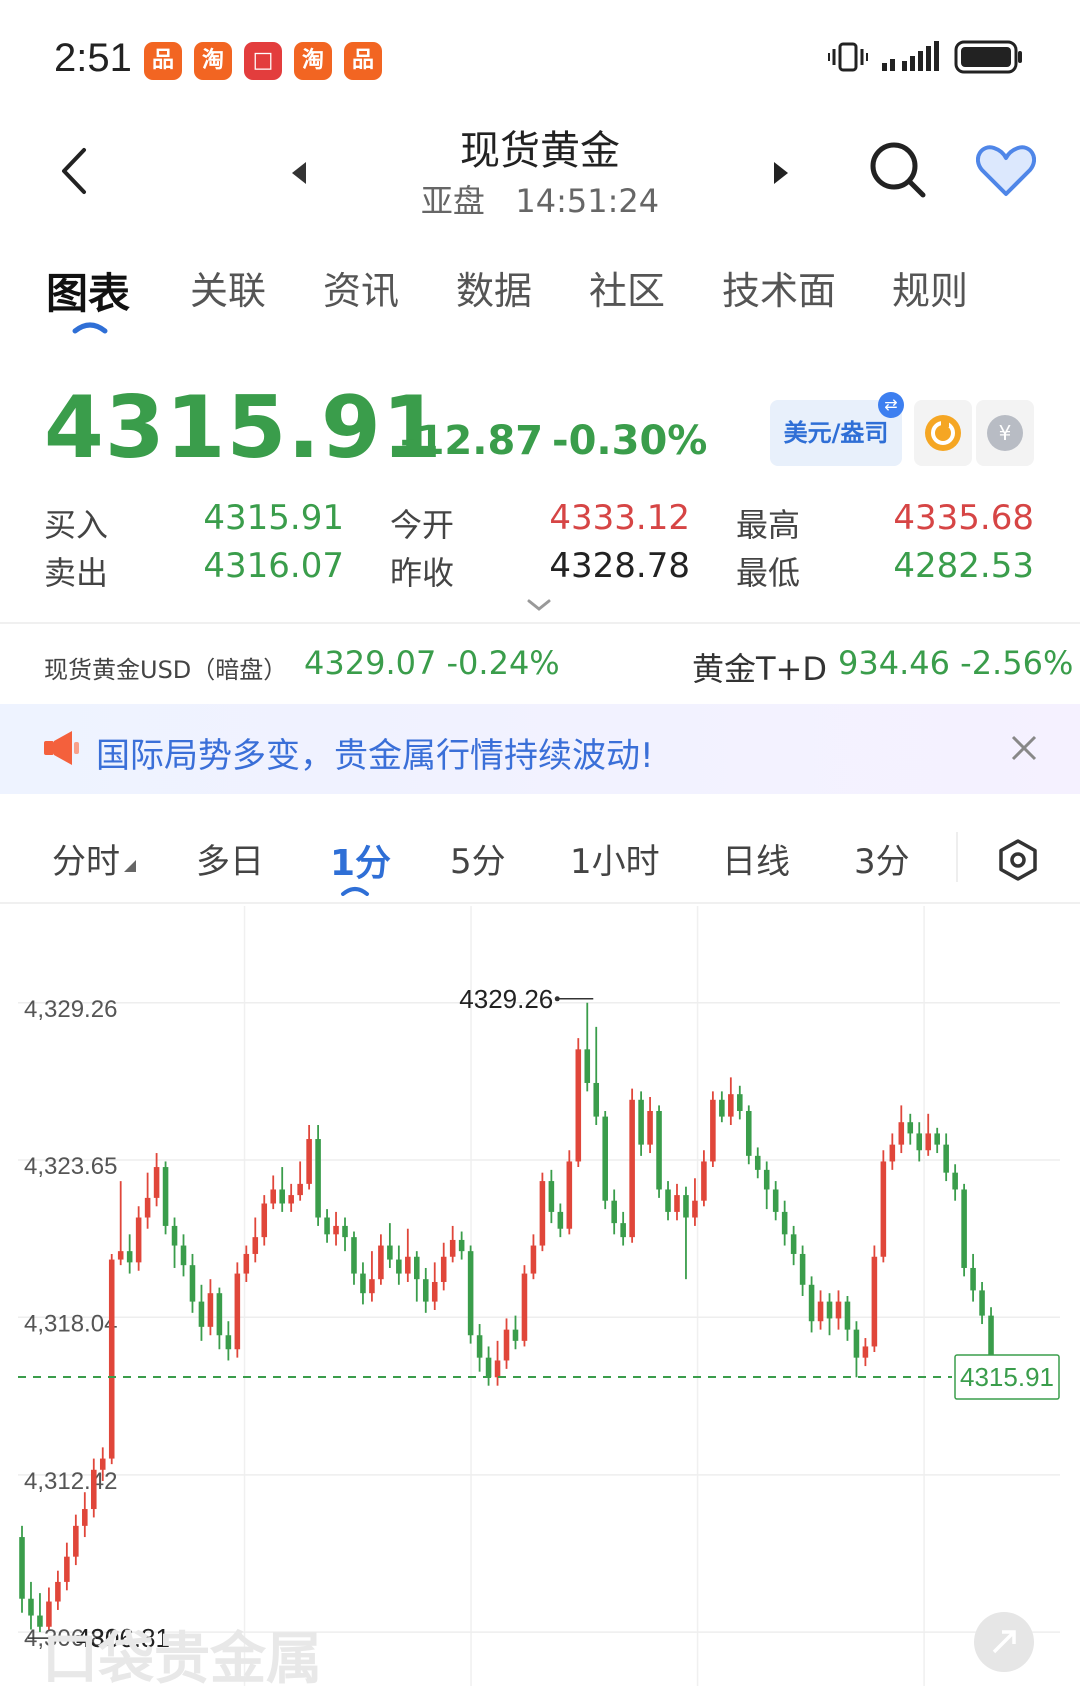 This screenshot has height=1695, width=1080. What do you see at coordinates (88, 290) in the screenshot?
I see `tab-chart: 图表` at bounding box center [88, 290].